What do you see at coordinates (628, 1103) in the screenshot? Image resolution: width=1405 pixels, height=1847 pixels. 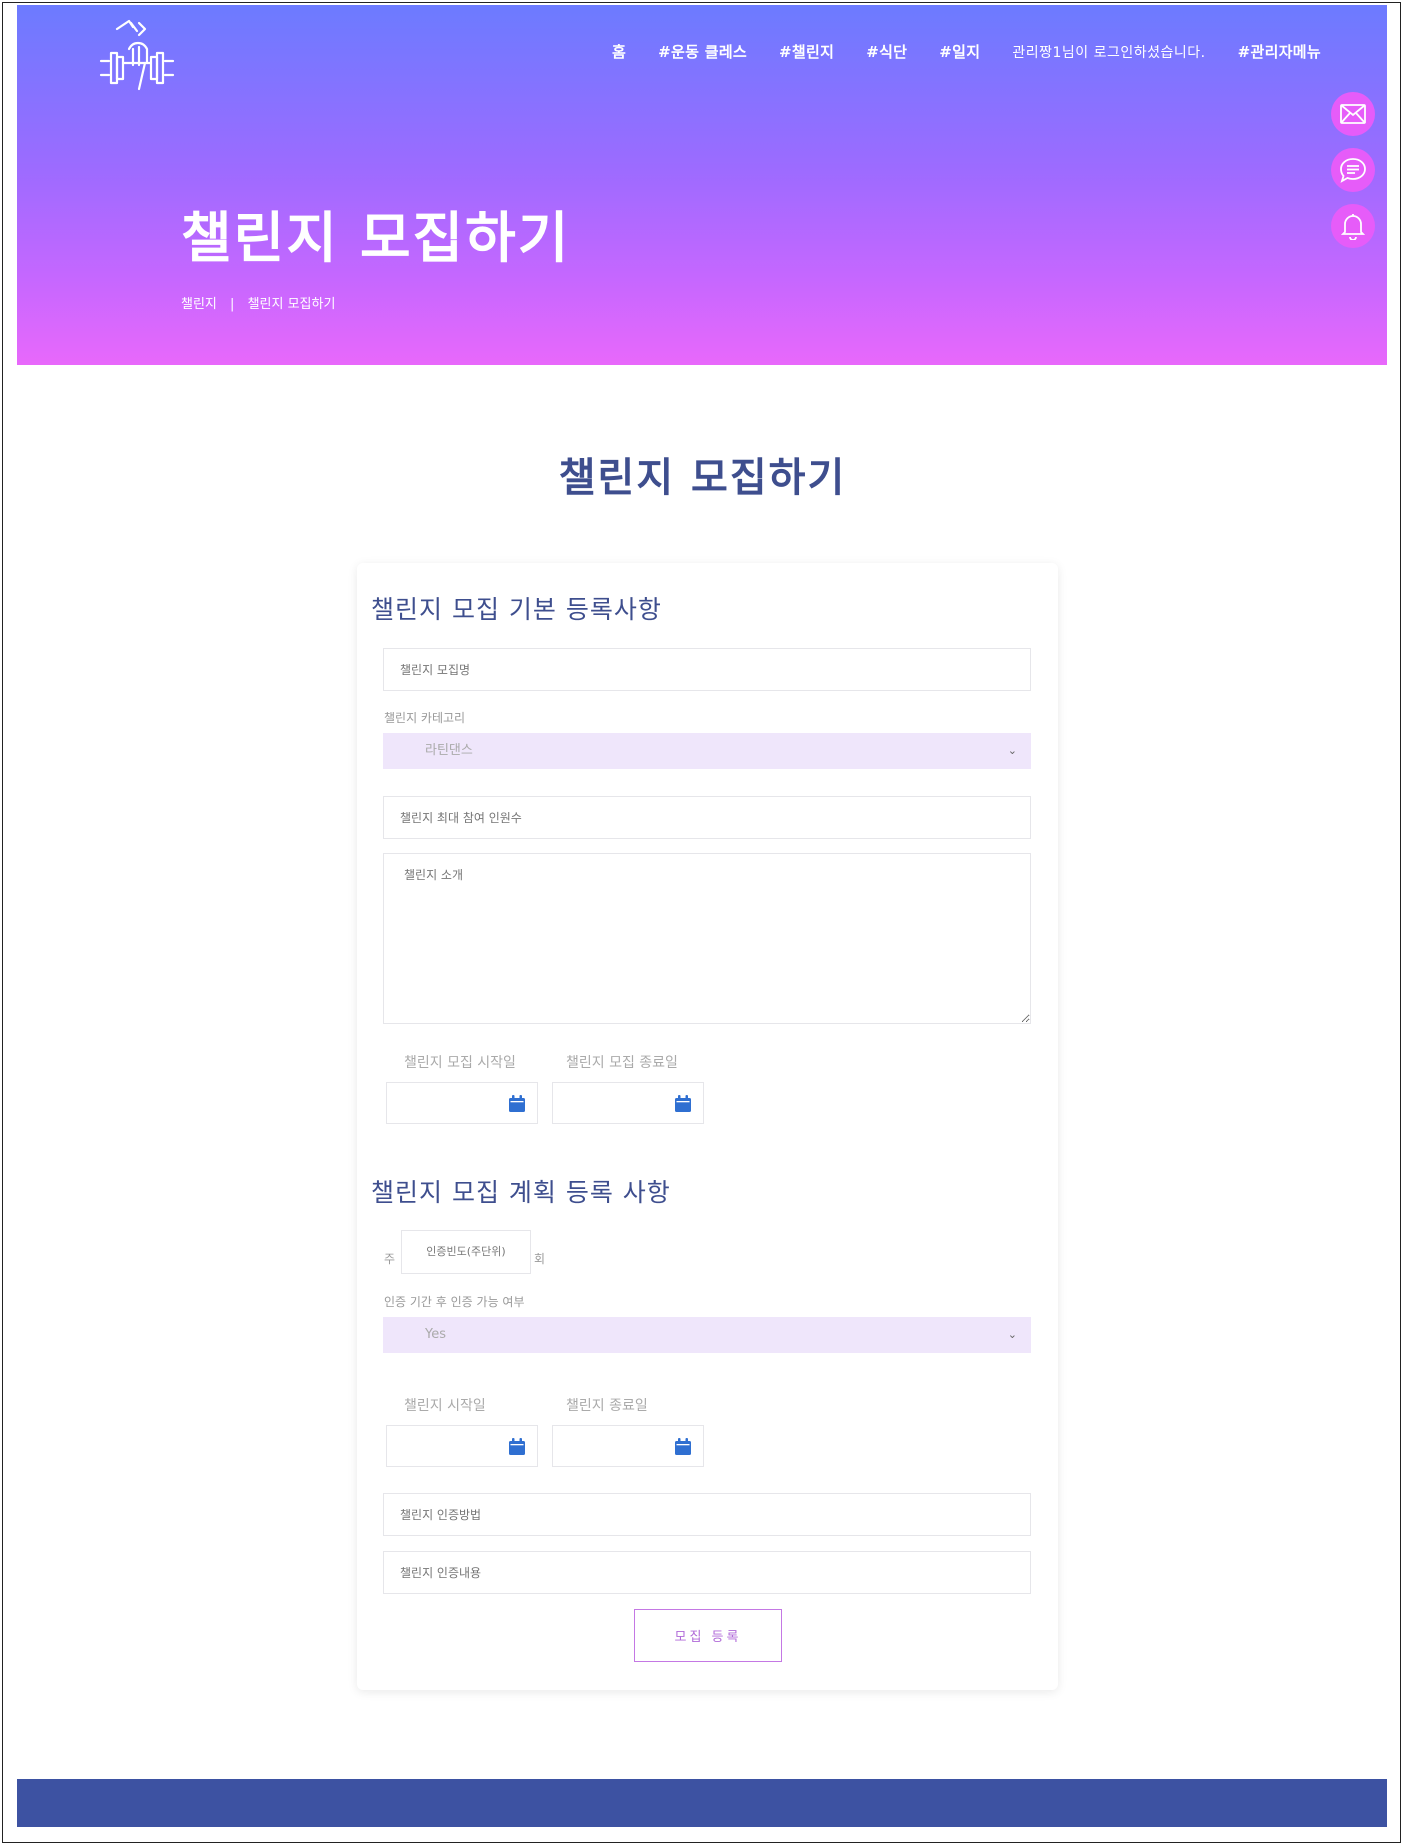 I see `recruit-end-date-input` at bounding box center [628, 1103].